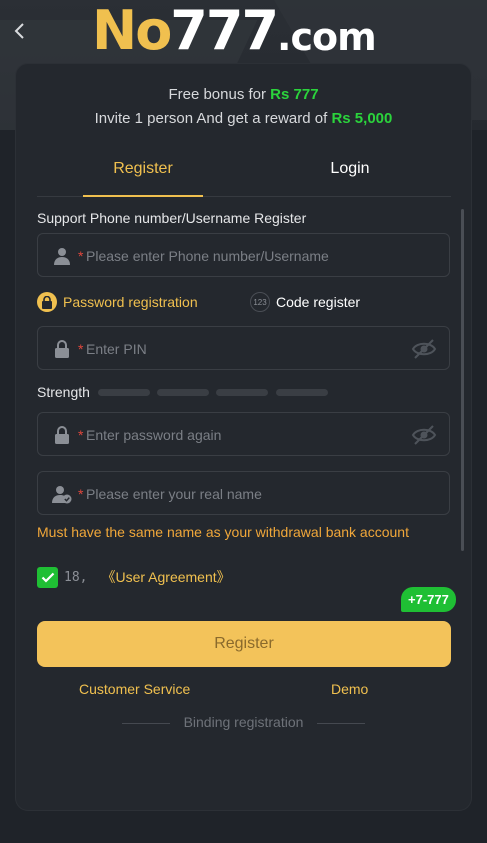 This screenshot has height=843, width=487. What do you see at coordinates (117, 302) in the screenshot?
I see `password-registration-option: Password registration` at bounding box center [117, 302].